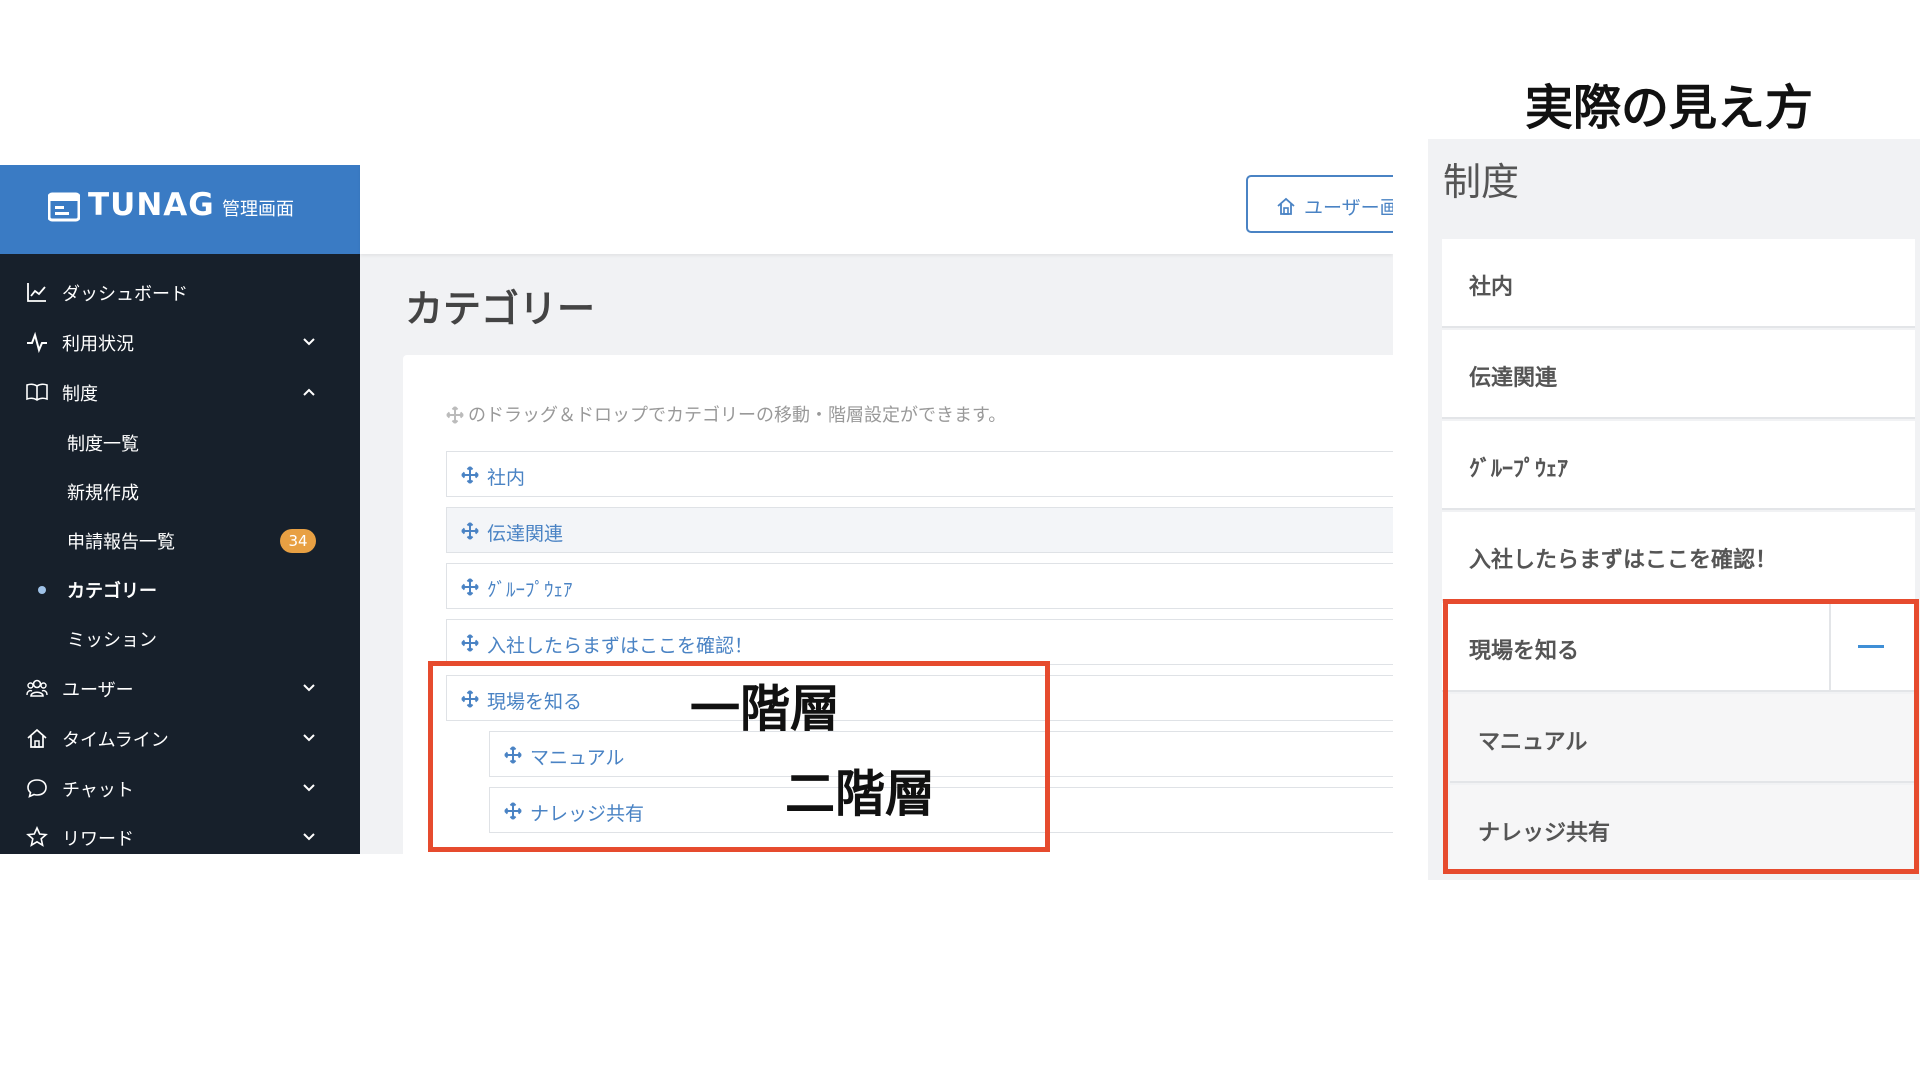  Describe the element at coordinates (620, 644) in the screenshot. I see `category-label: 入社したらまずはここを確認！` at that location.